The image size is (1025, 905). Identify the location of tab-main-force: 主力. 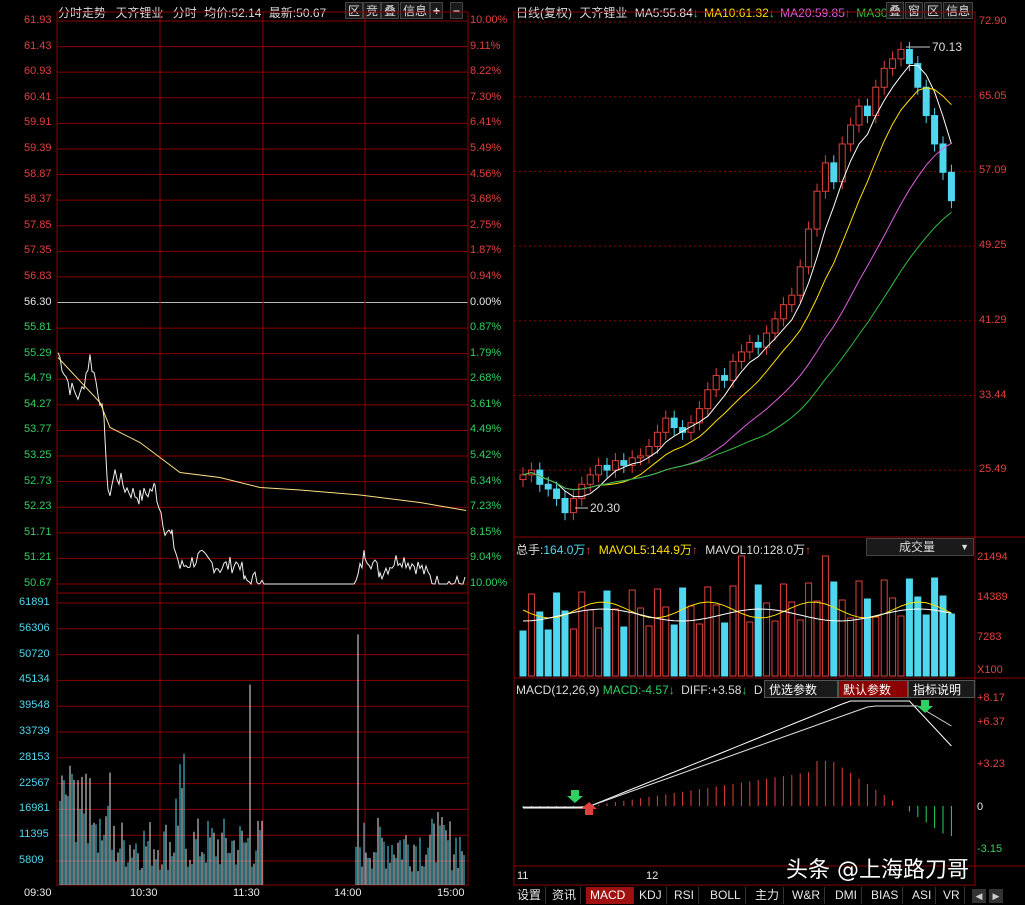
(768, 895).